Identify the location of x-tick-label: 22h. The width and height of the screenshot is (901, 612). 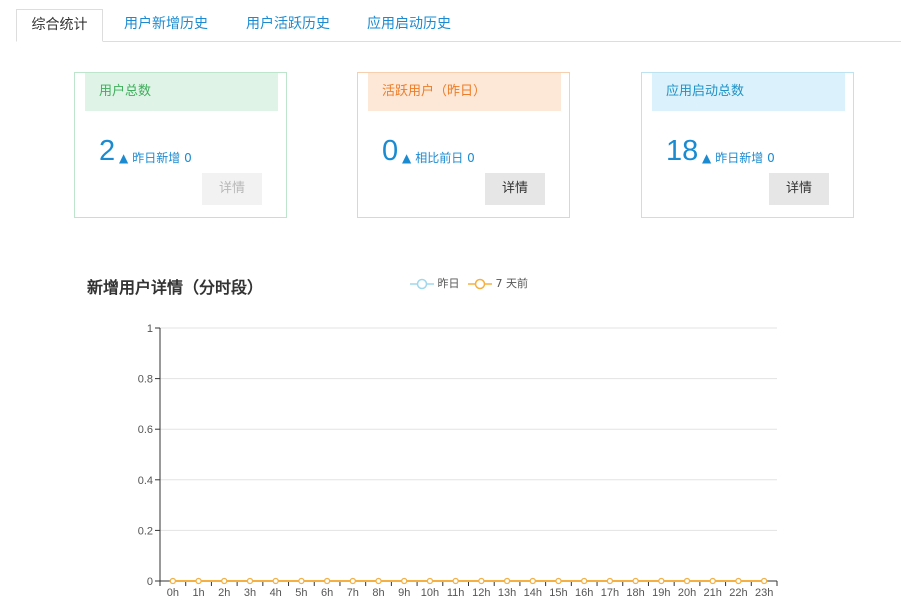
(738, 593).